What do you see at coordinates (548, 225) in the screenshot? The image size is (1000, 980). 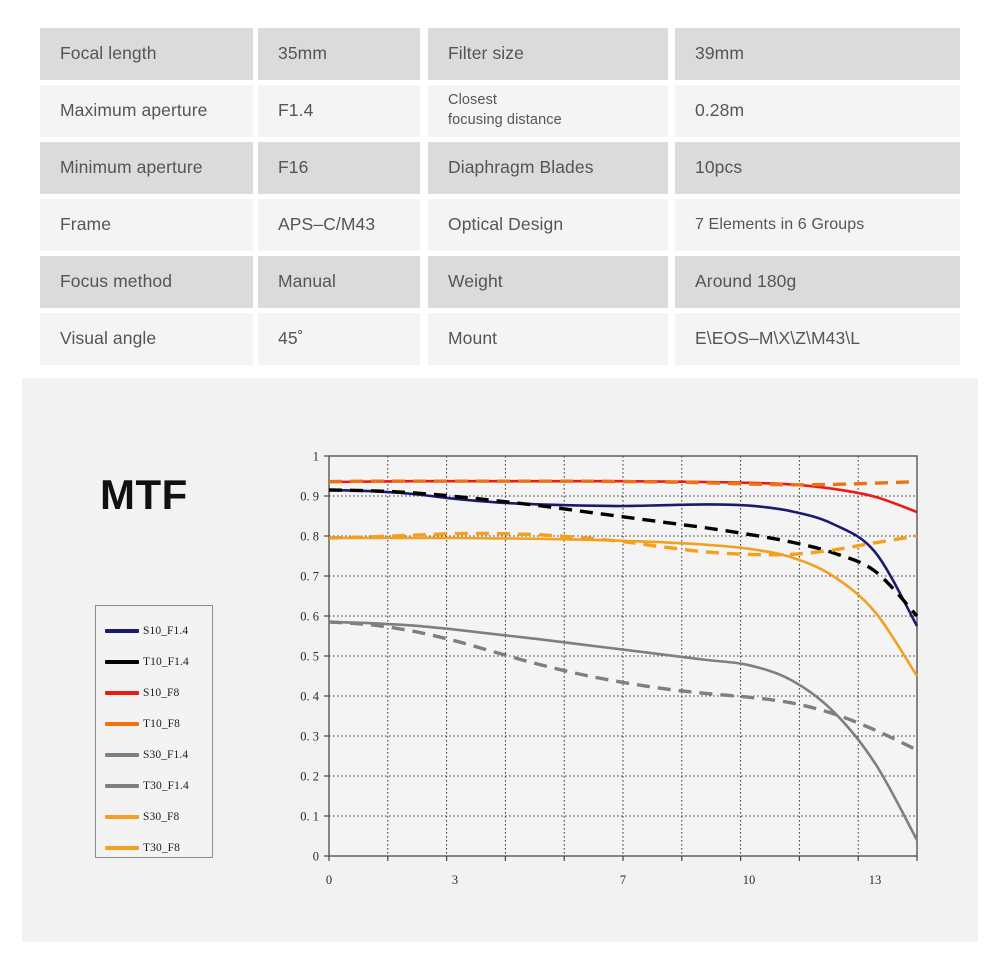 I see `spec-label-cell: Optical Design` at bounding box center [548, 225].